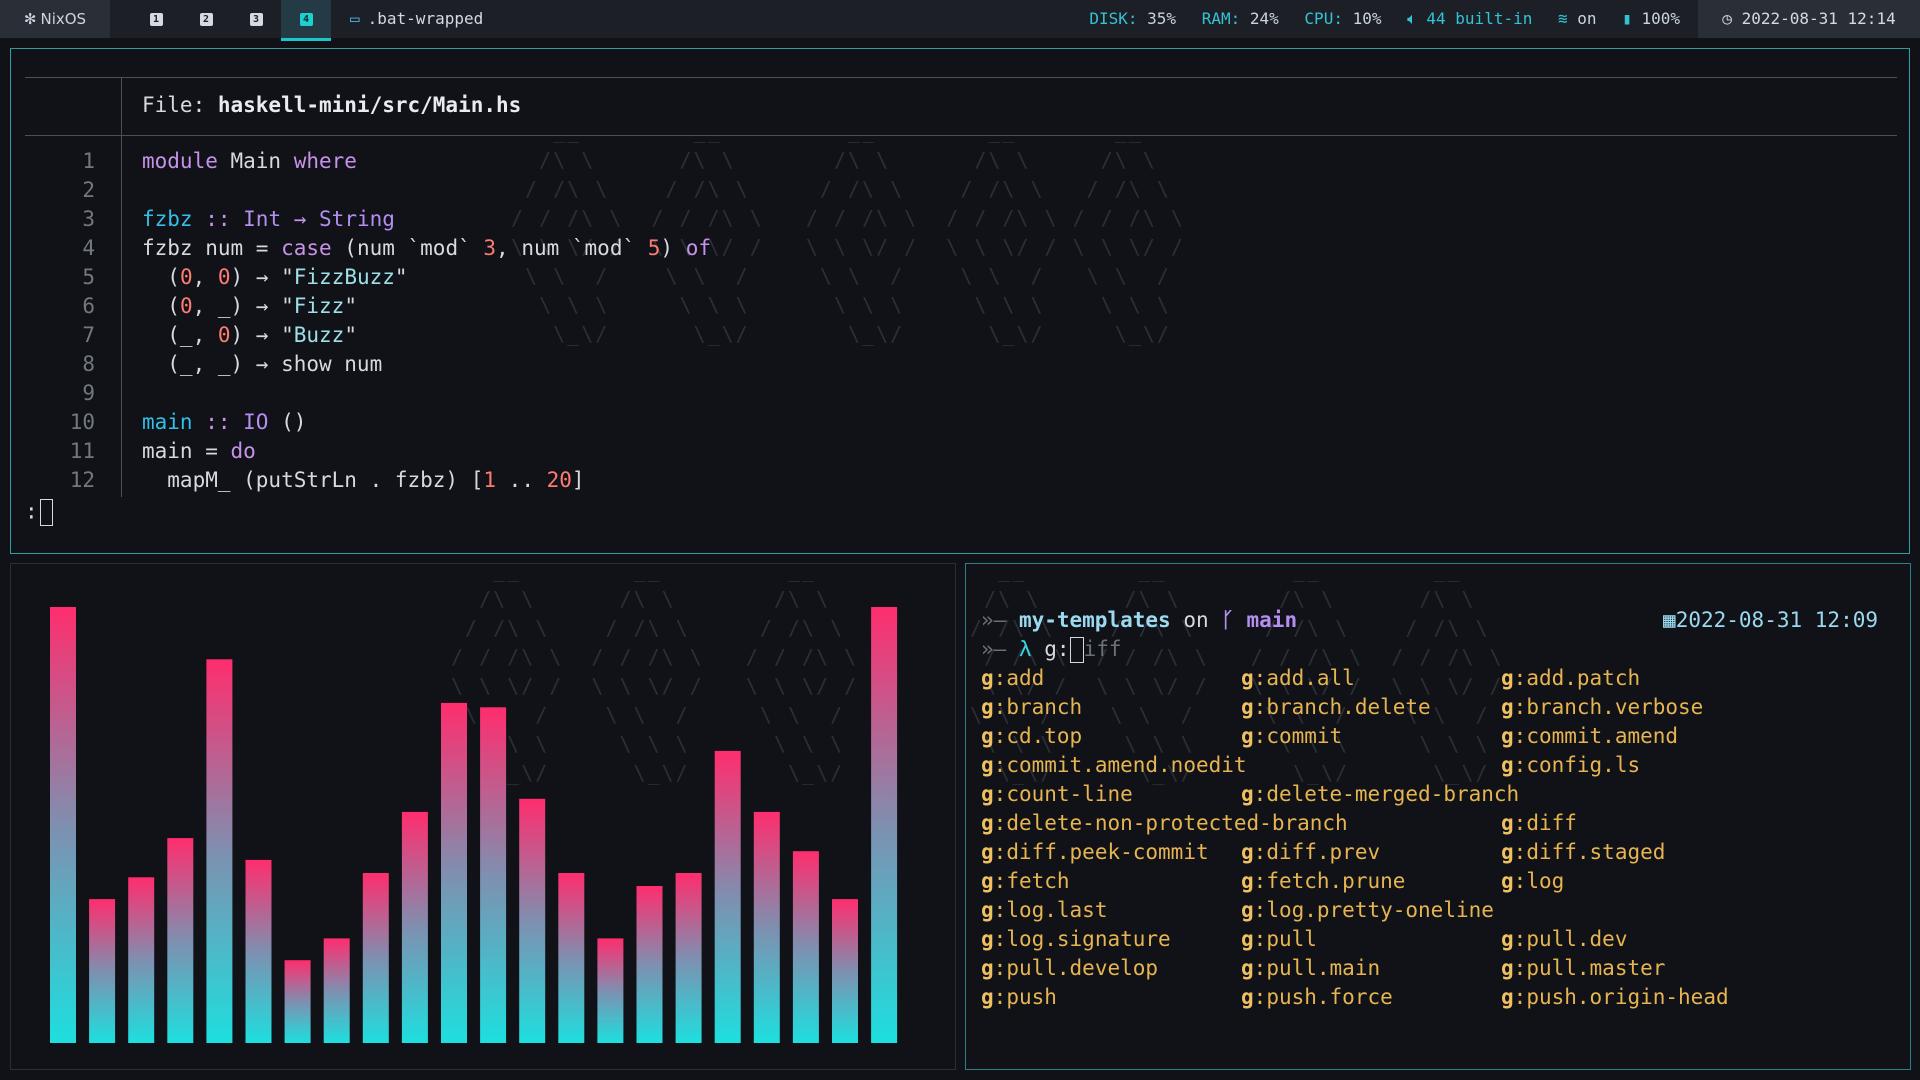 The image size is (1920, 1080). What do you see at coordinates (191, 335) in the screenshot?
I see `code-line: 7 (_, 0) → "Buzz"` at bounding box center [191, 335].